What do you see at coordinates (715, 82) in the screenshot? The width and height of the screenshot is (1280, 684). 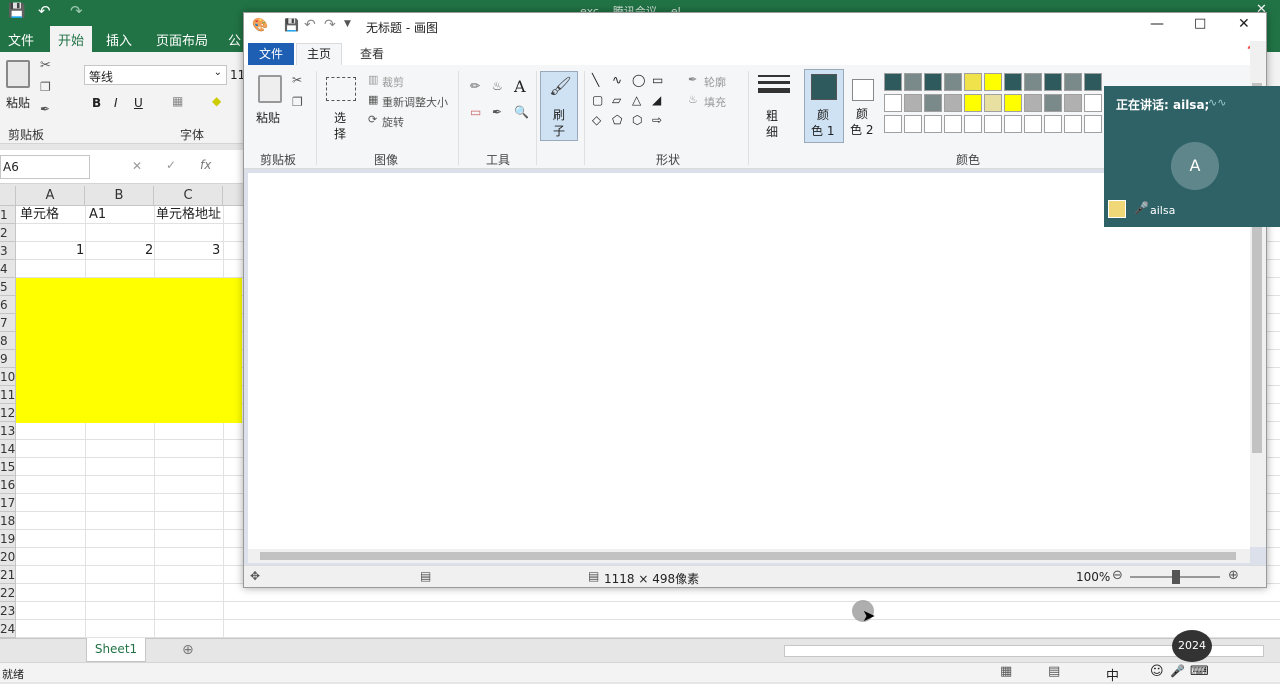 I see `outline-label: 轮廓` at bounding box center [715, 82].